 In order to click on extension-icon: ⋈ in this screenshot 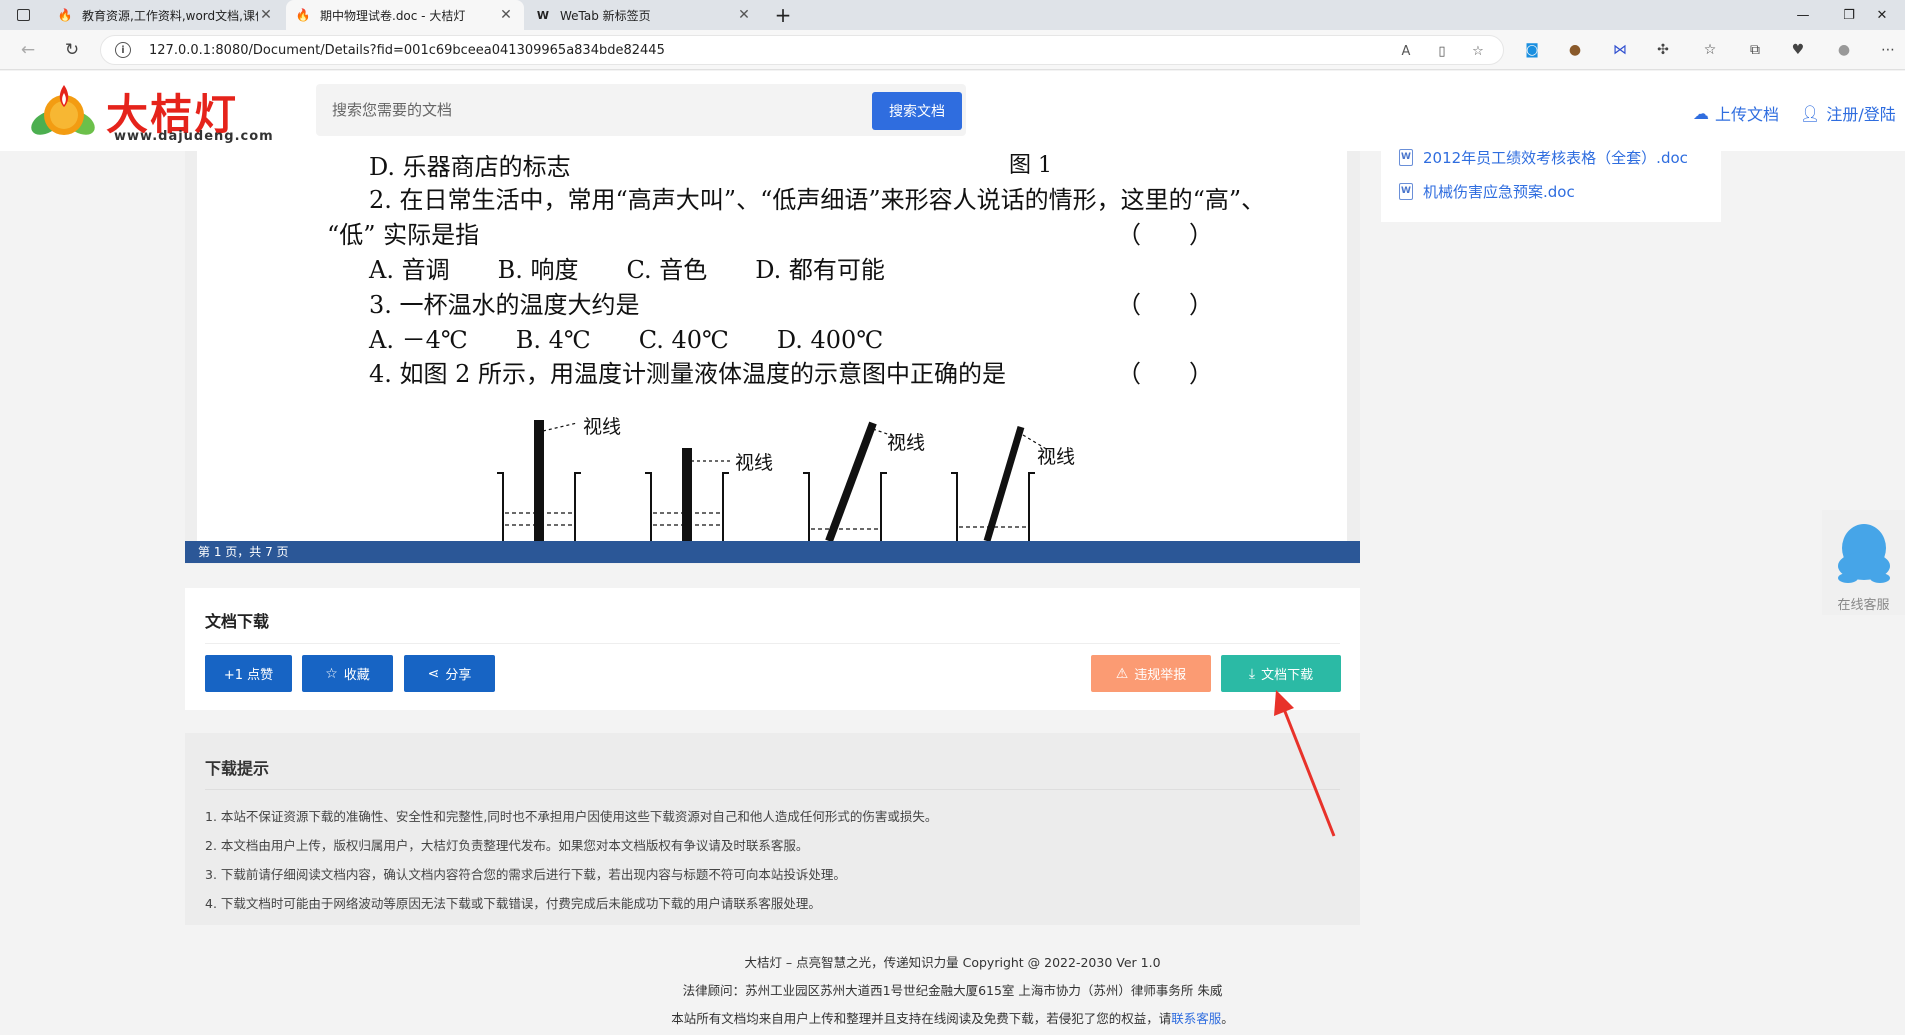, I will do `click(1620, 50)`.